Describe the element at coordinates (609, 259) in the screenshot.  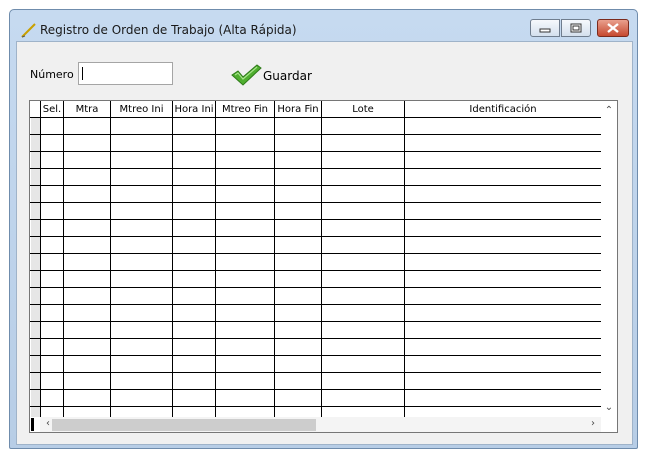
I see `vertical-scrollbar: ⌃ ⌄` at that location.